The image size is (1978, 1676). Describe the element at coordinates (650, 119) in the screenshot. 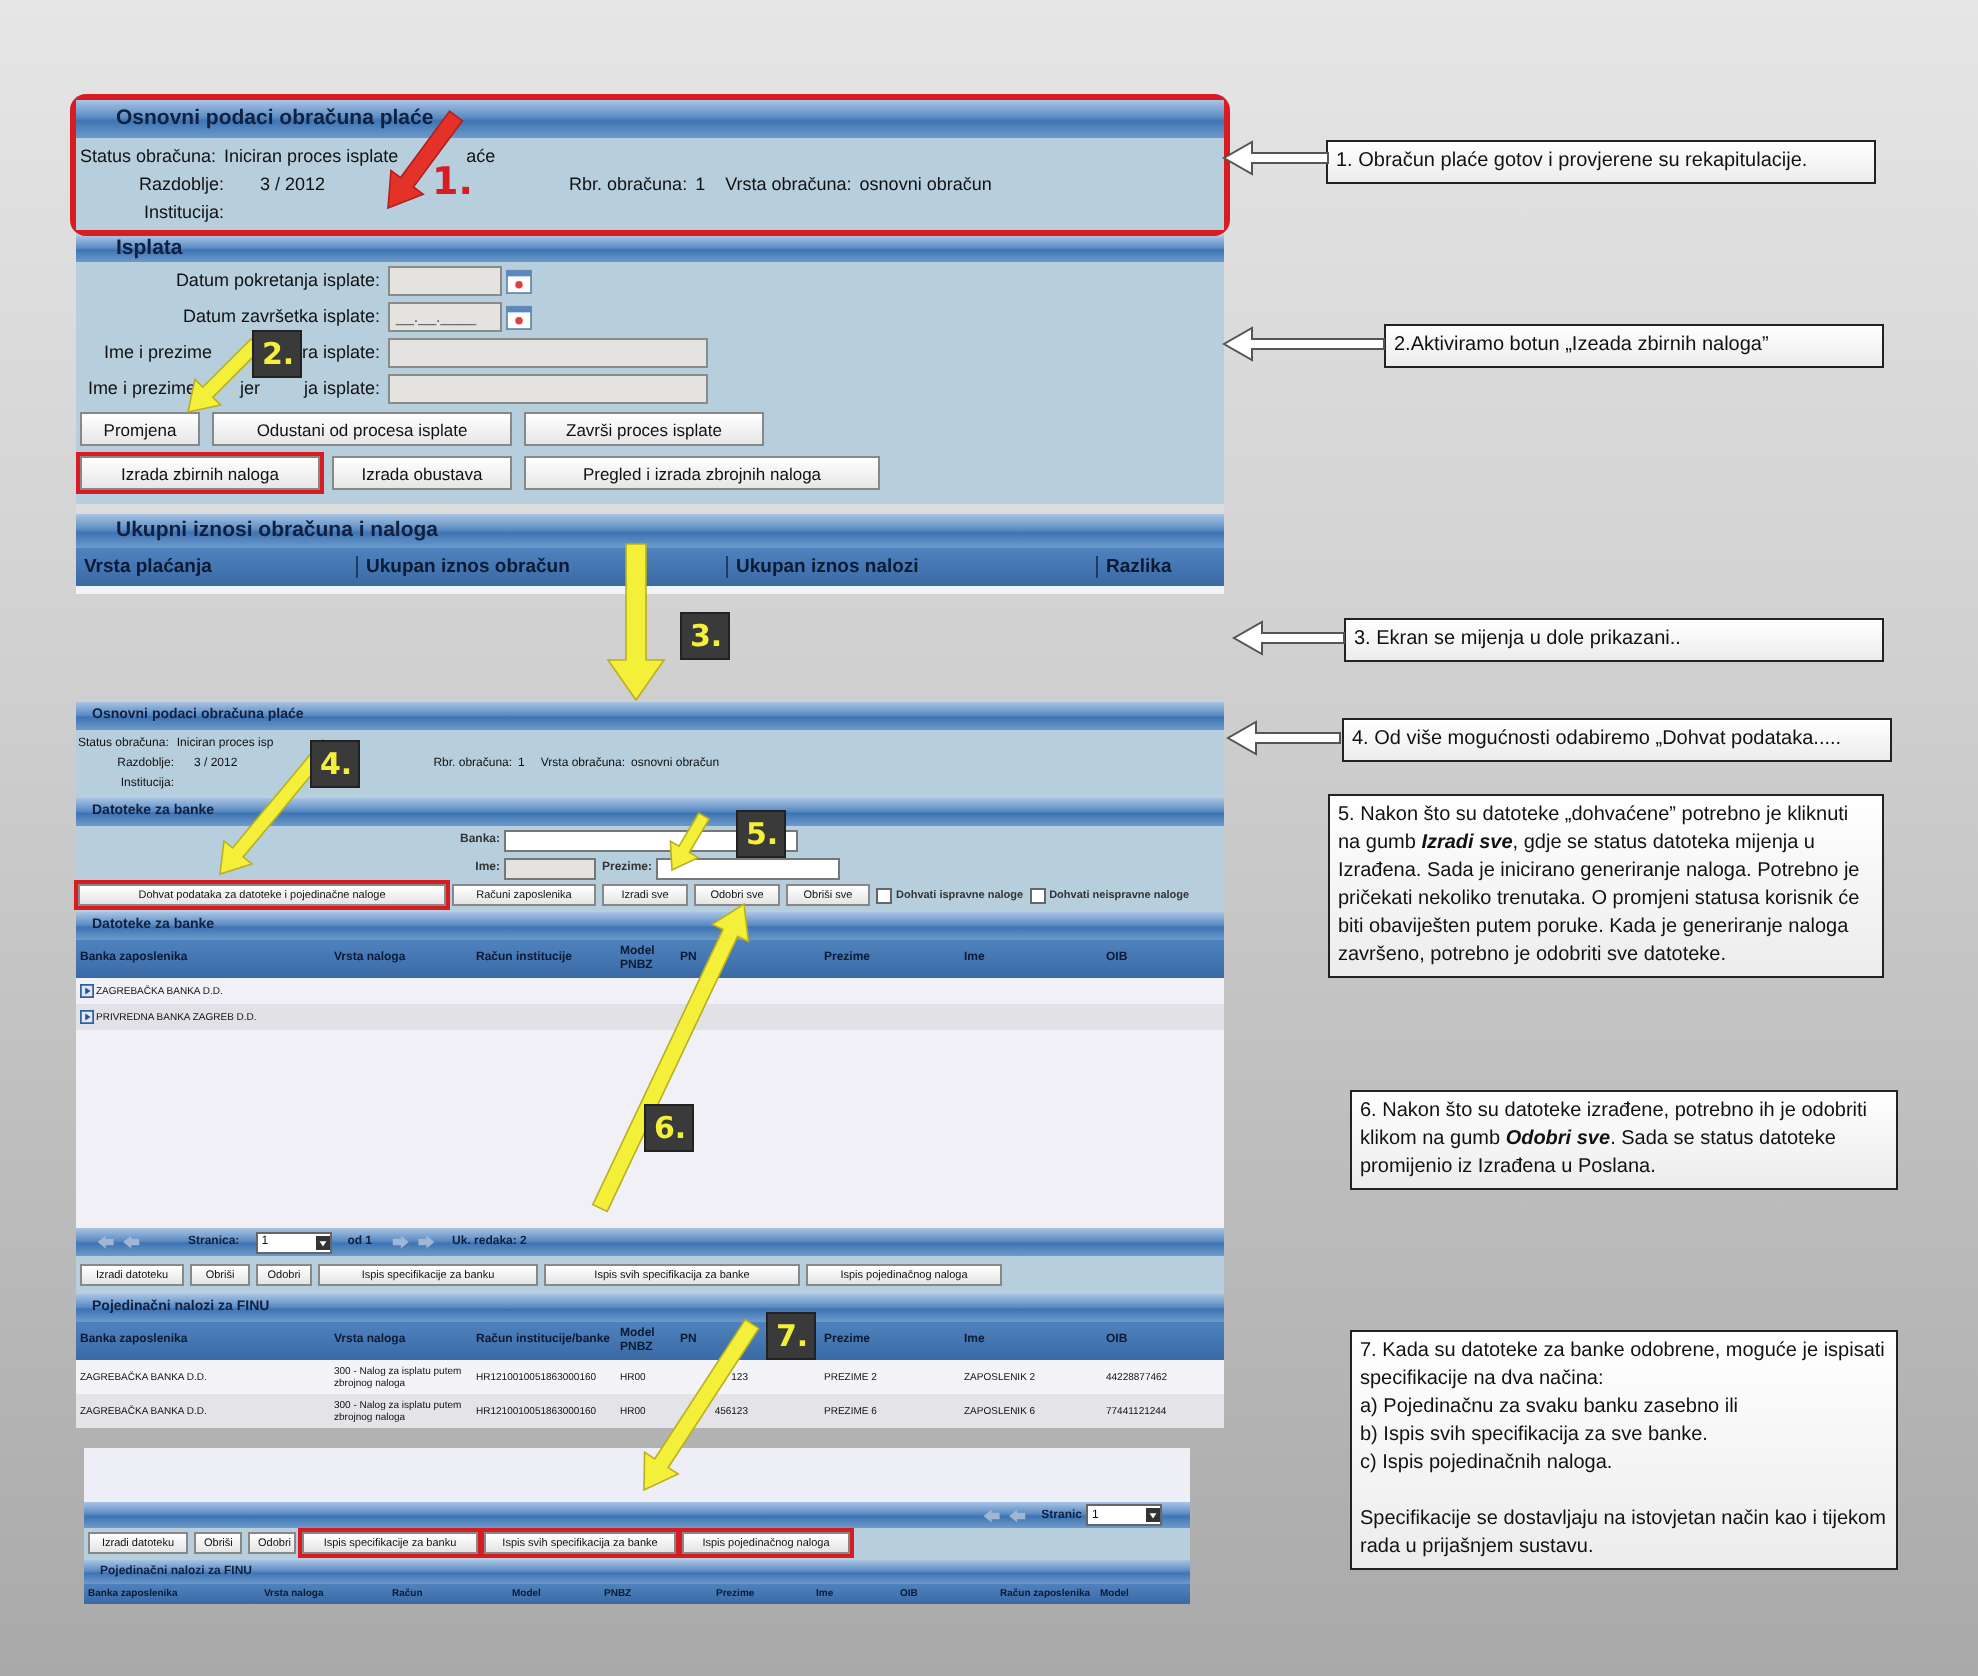

I see `section-header: Osnovni podaci obračuna plaće` at that location.